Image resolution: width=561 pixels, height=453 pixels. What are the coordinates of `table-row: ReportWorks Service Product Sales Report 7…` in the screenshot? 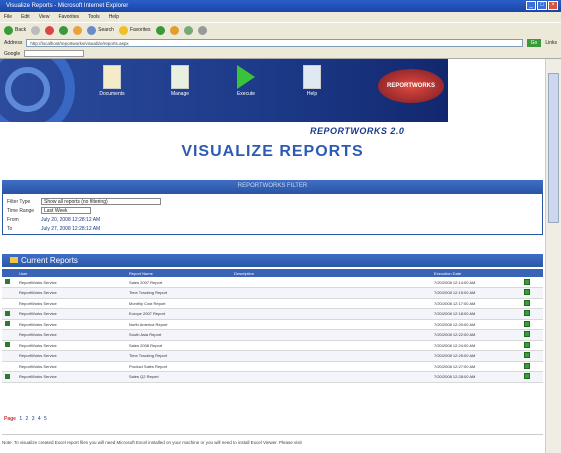 It's located at (272, 366).